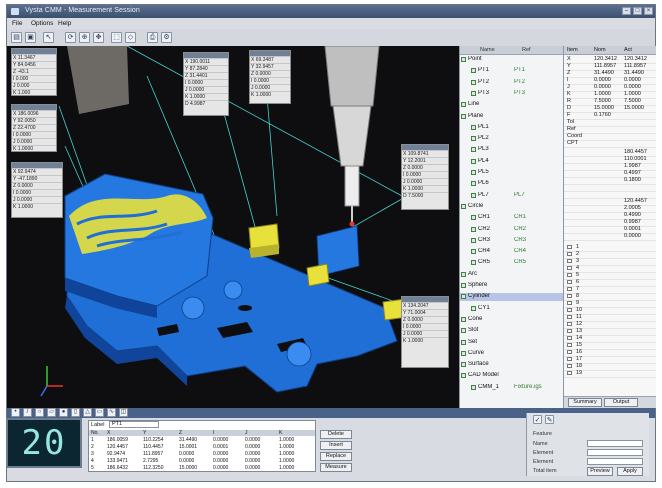 This screenshot has width=662, height=488. What do you see at coordinates (512, 60) in the screenshot?
I see `tree-node: Point` at bounding box center [512, 60].